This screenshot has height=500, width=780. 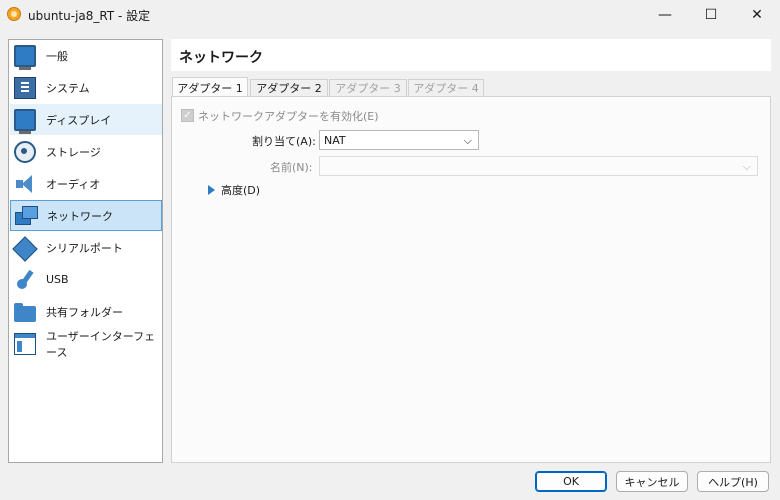 What do you see at coordinates (25, 280) in the screenshot?
I see `usb-icon` at bounding box center [25, 280].